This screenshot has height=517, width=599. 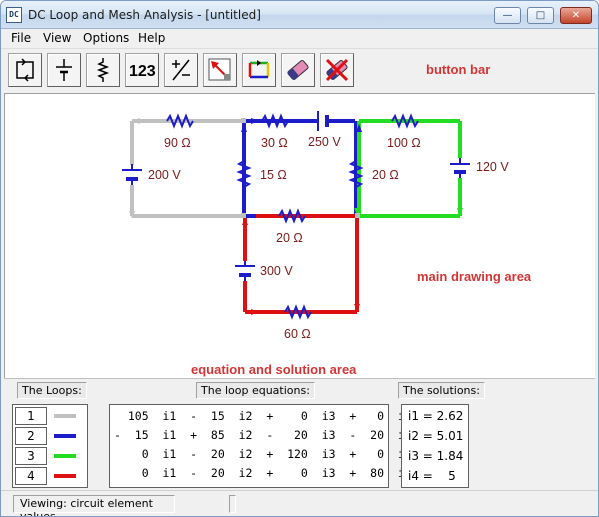 I want to click on solution-value: i4 = 5, so click(x=432, y=476).